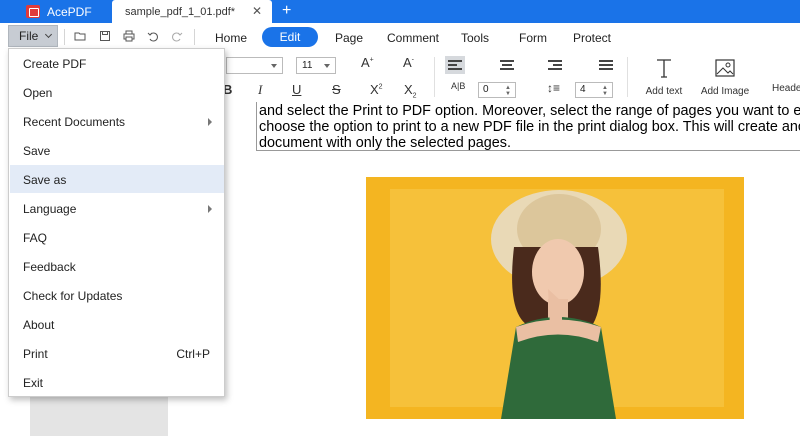 The height and width of the screenshot is (436, 800). What do you see at coordinates (507, 65) in the screenshot?
I see `align-center-icon` at bounding box center [507, 65].